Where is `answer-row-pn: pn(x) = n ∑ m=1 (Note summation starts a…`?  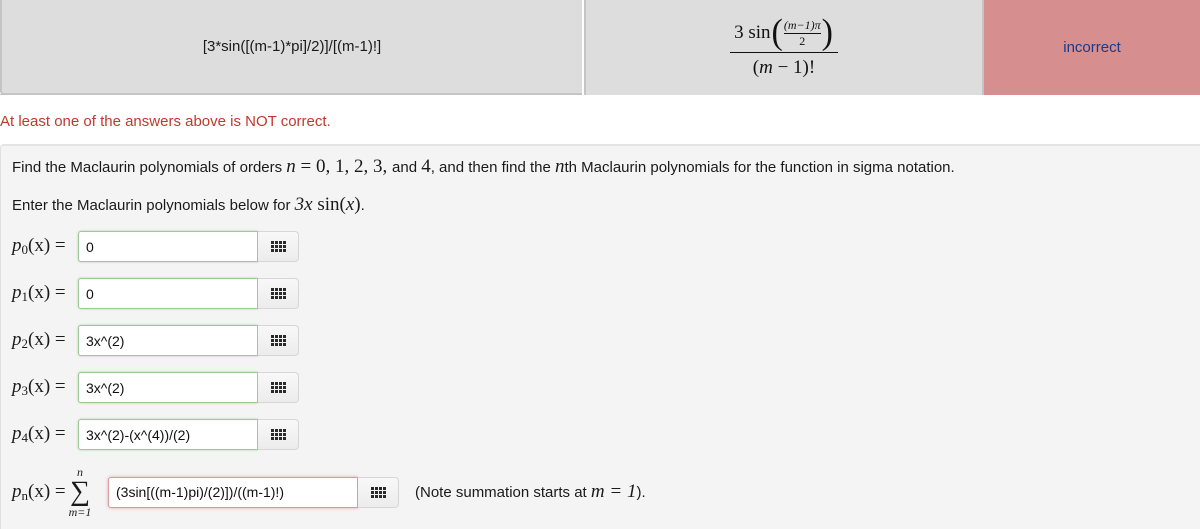
answer-row-pn: pn(x) = n ∑ m=1 (Note summation starts a… is located at coordinates (329, 492).